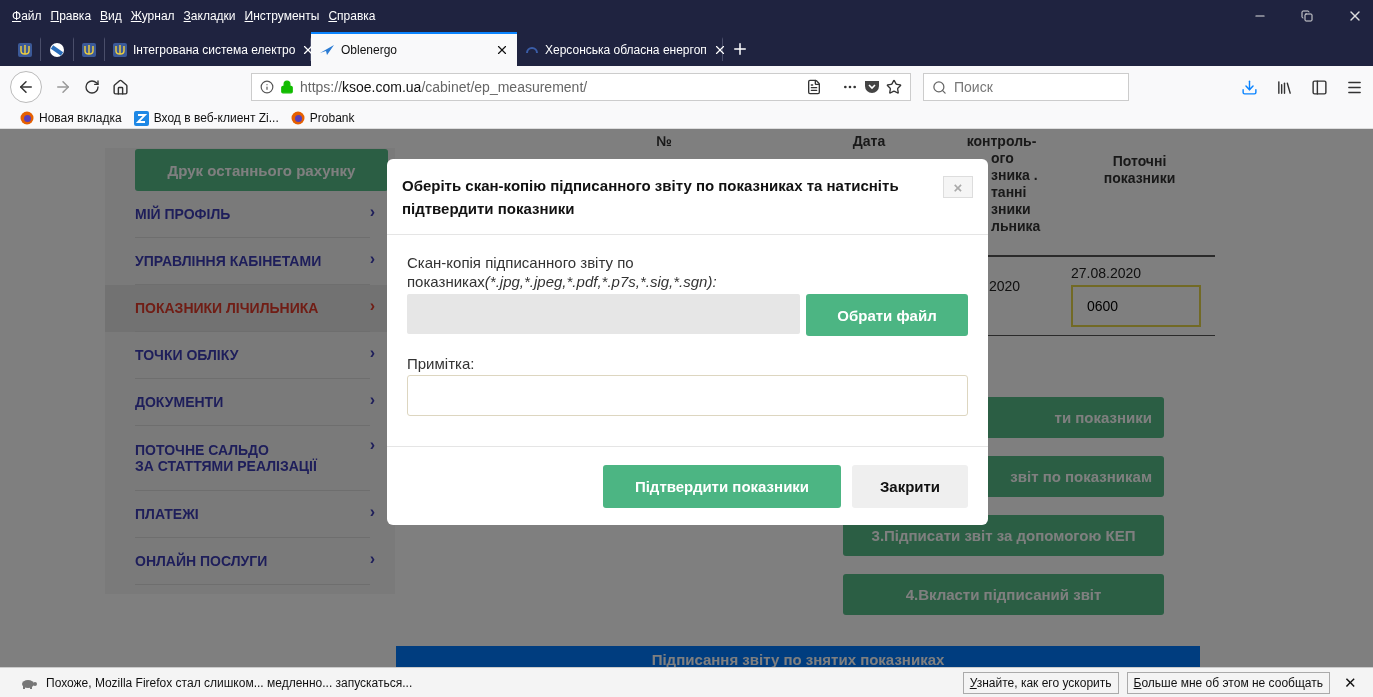 The height and width of the screenshot is (697, 1373). Describe the element at coordinates (1284, 87) in the screenshot. I see `library-icon` at that location.